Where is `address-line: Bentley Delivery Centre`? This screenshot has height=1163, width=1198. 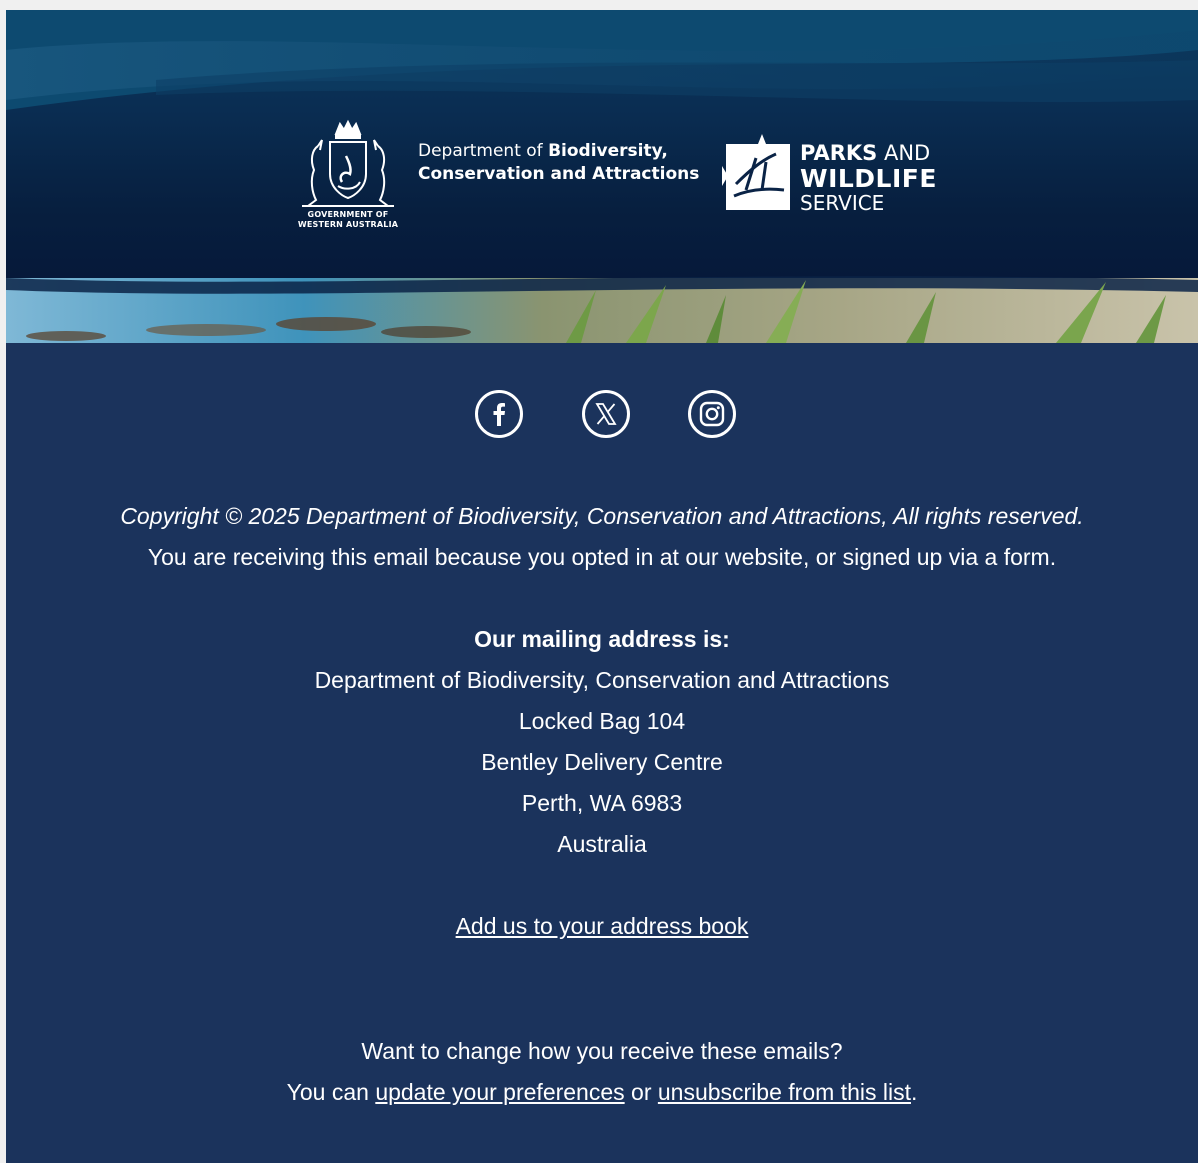 address-line: Bentley Delivery Centre is located at coordinates (602, 762).